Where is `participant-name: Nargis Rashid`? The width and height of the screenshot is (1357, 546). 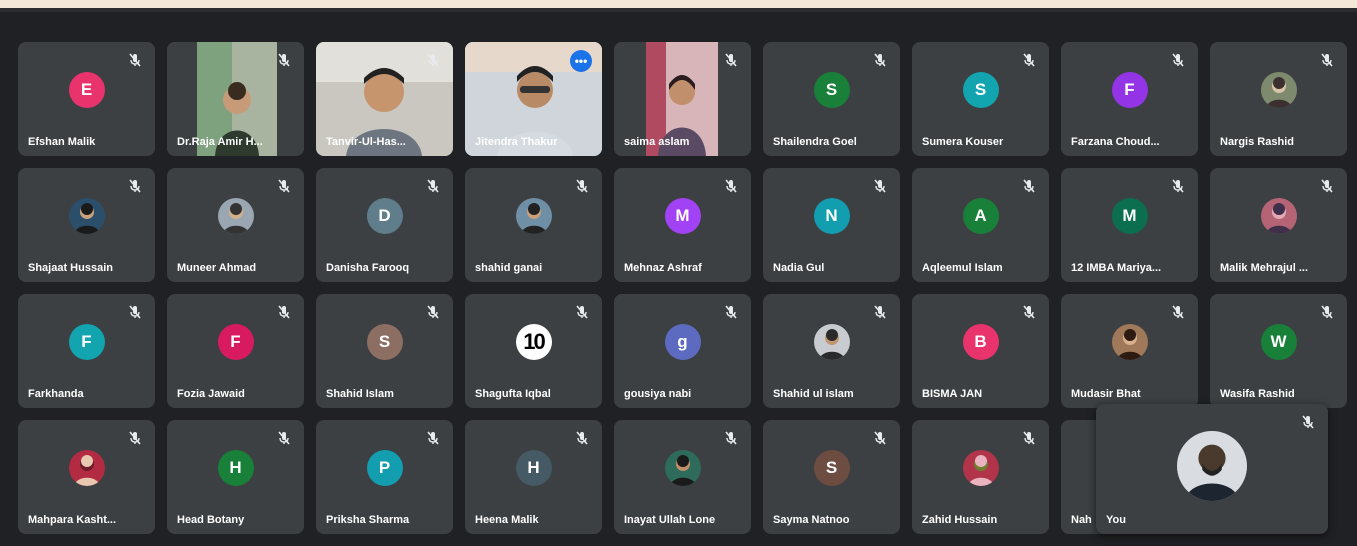
participant-name: Nargis Rashid is located at coordinates (1257, 142).